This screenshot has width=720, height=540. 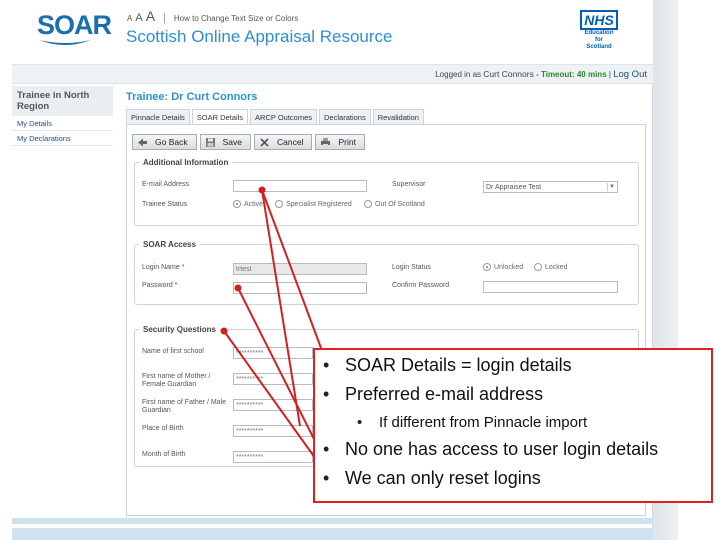 I want to click on callout-text: If different from Pinnacle import, so click(x=483, y=422).